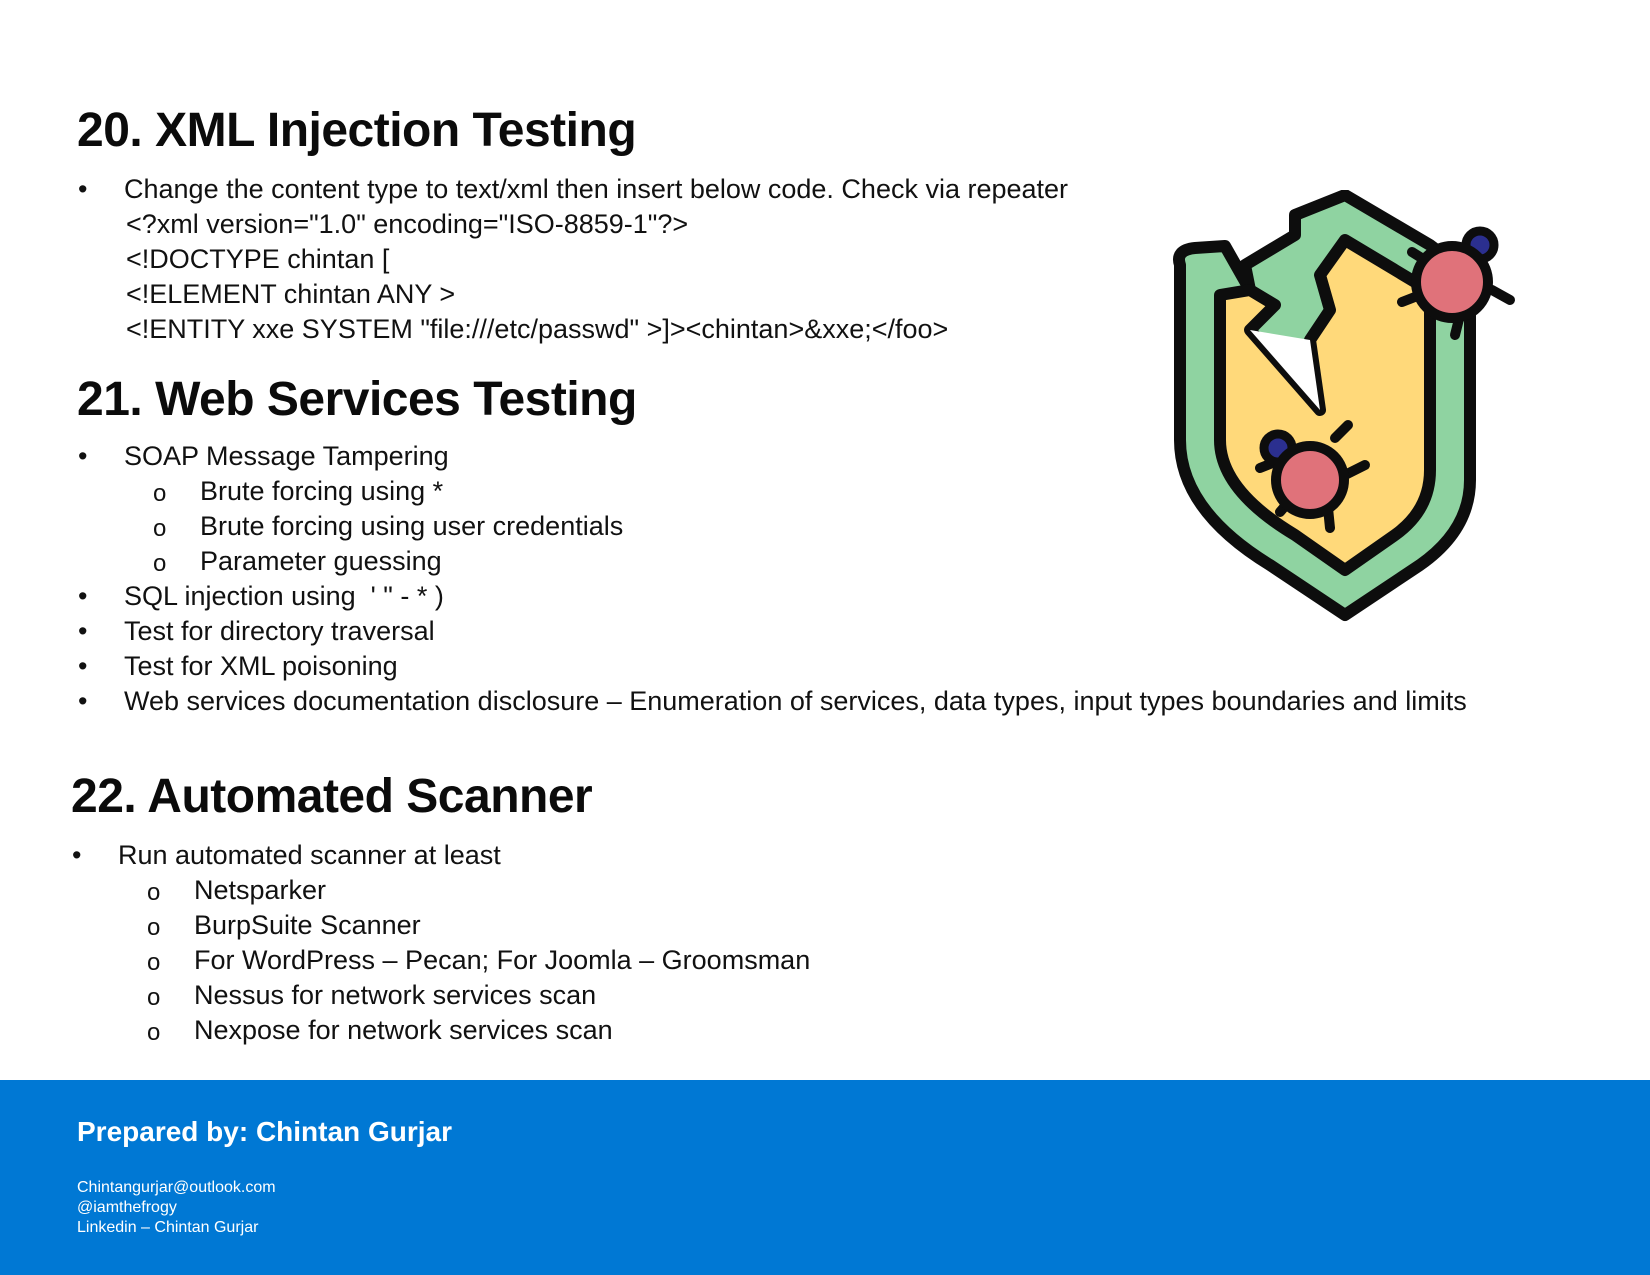  I want to click on section-title-xml-injection: 20. XML Injection Testing, so click(357, 130).